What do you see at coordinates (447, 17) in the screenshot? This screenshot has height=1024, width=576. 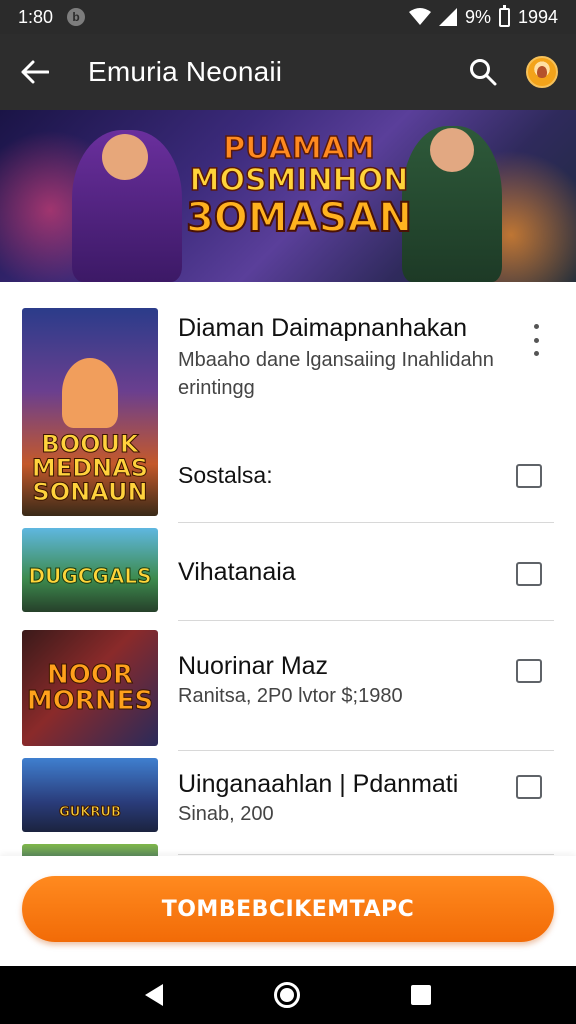 I see `signal-icon` at bounding box center [447, 17].